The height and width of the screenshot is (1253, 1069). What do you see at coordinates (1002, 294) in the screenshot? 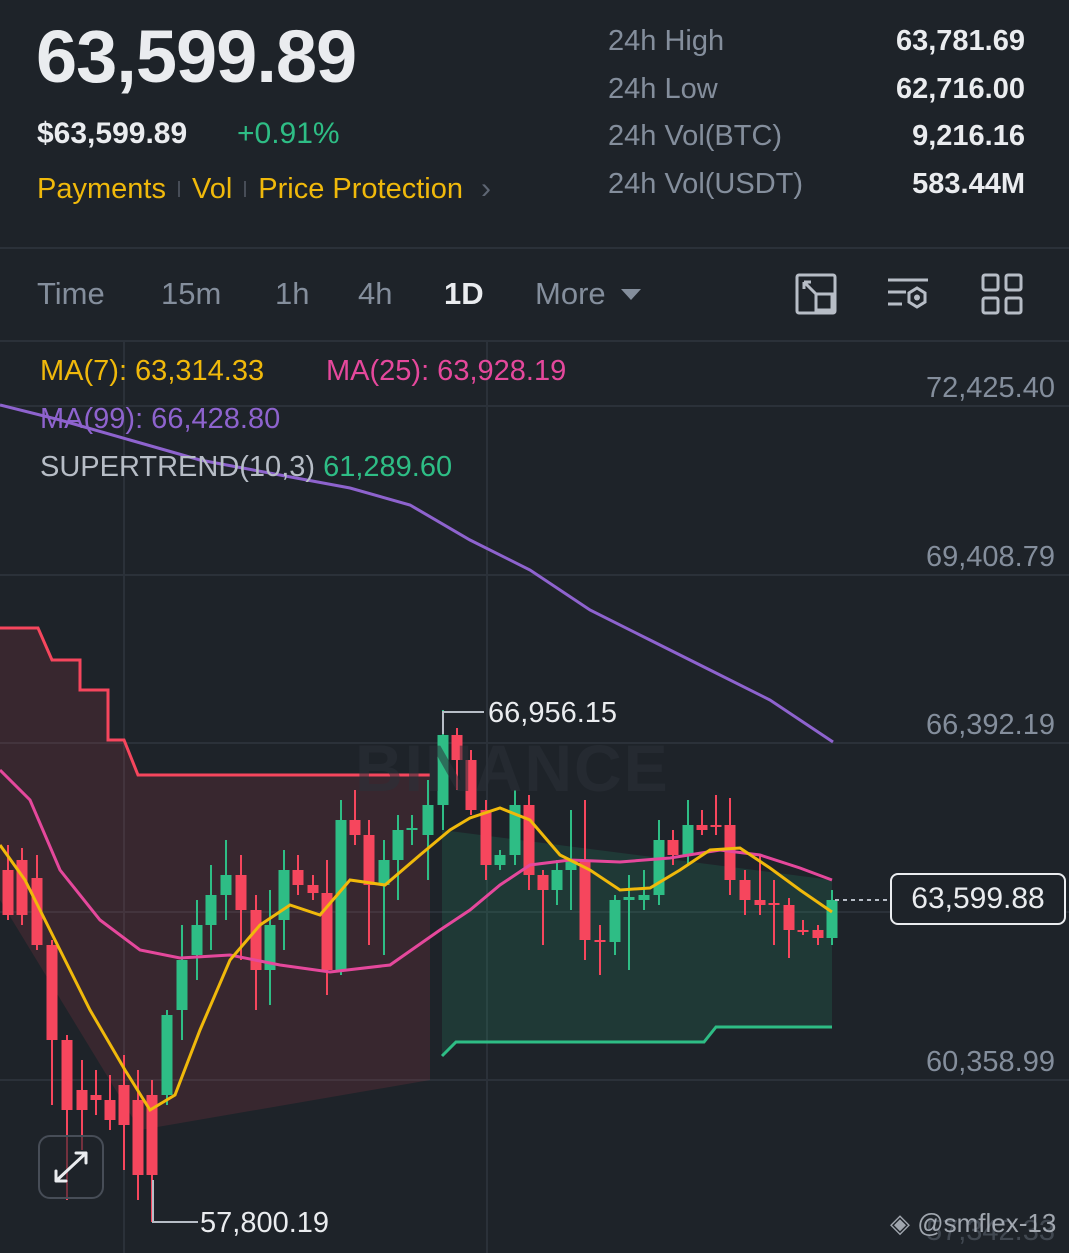
I see `layout-grid-icon` at bounding box center [1002, 294].